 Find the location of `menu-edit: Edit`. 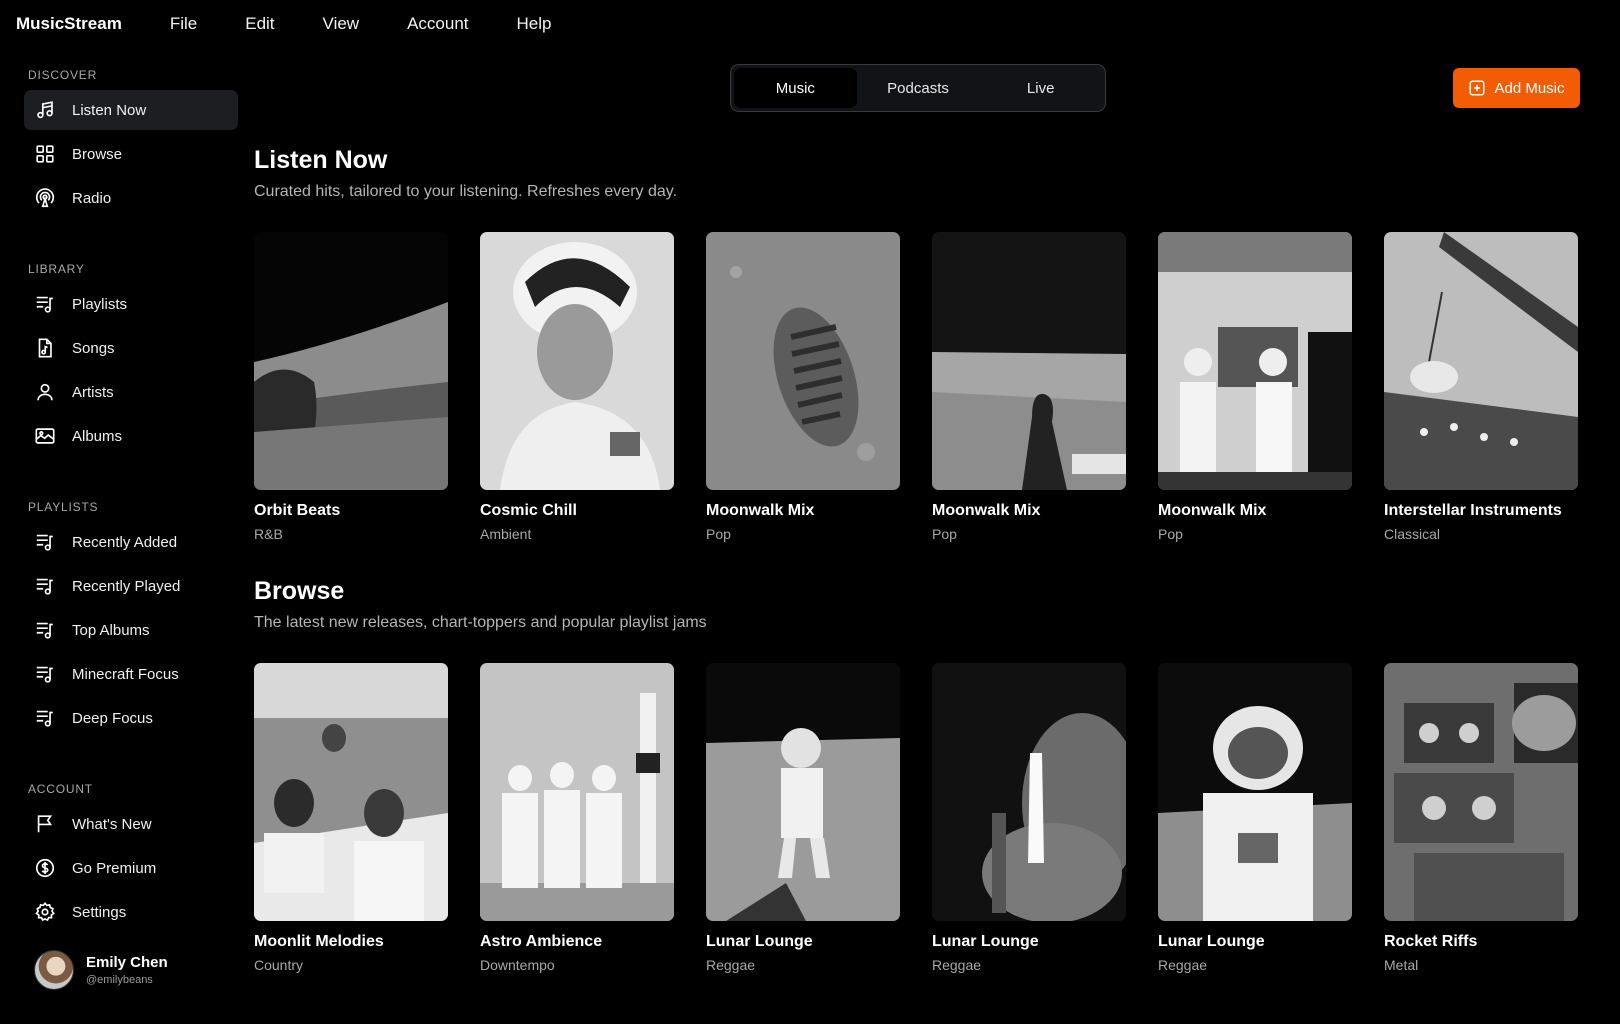

menu-edit: Edit is located at coordinates (259, 24).